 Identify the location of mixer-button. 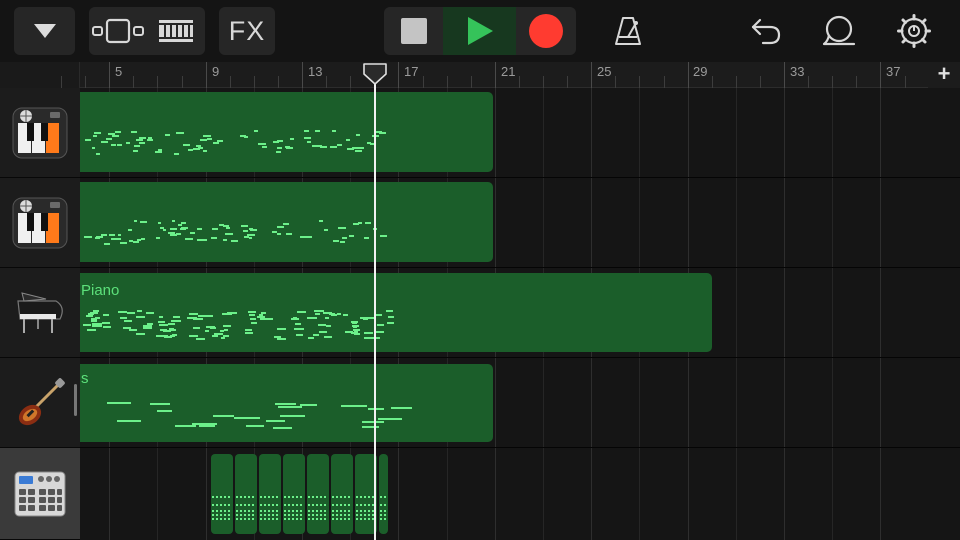
(176, 31).